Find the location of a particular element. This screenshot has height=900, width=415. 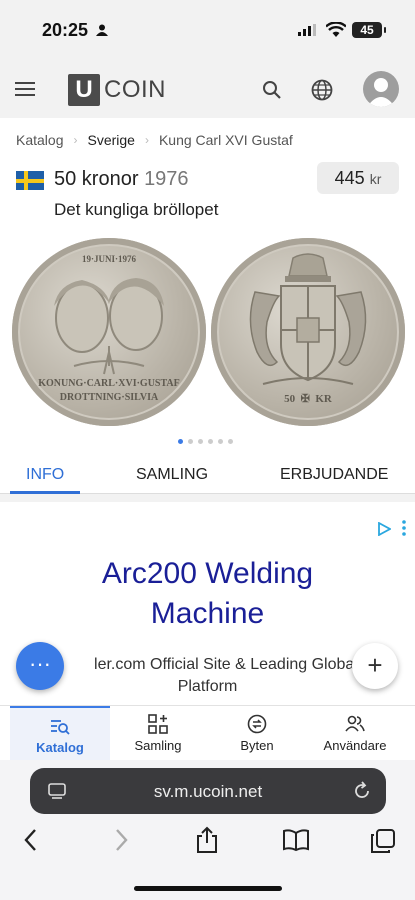

nav-samling: Samling is located at coordinates (158, 733).